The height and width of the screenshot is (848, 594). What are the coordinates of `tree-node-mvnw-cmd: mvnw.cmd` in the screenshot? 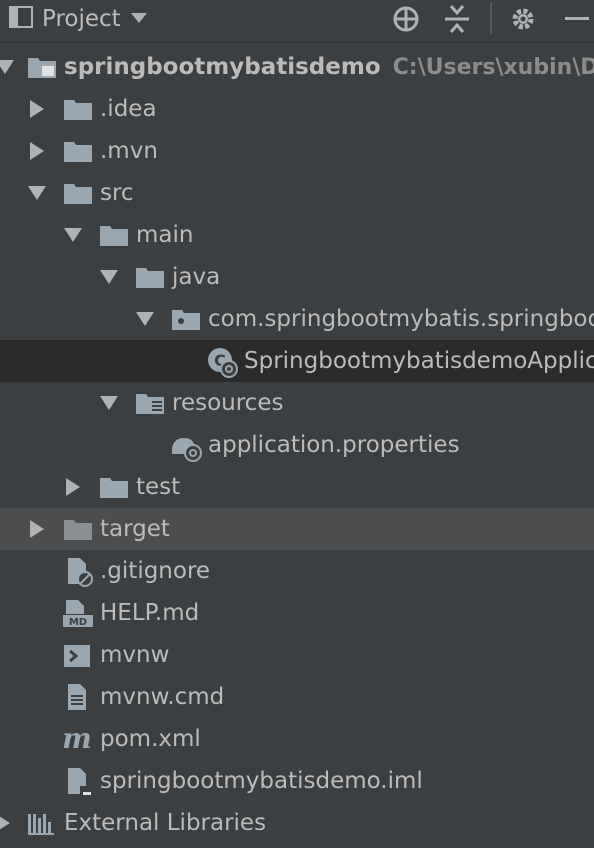 It's located at (297, 697).